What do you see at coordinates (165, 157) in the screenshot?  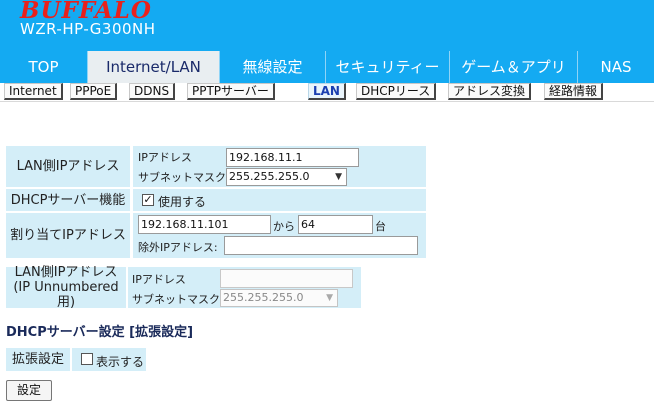 I see `lan-ip-field-label: IPアドレス` at bounding box center [165, 157].